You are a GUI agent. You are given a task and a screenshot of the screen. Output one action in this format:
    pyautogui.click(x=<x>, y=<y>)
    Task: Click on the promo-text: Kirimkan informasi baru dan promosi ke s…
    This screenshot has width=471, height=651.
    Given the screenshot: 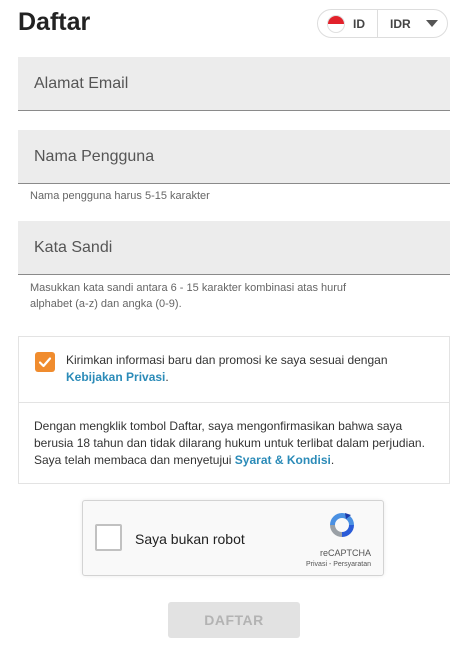 What is the action you would take?
    pyautogui.click(x=227, y=360)
    